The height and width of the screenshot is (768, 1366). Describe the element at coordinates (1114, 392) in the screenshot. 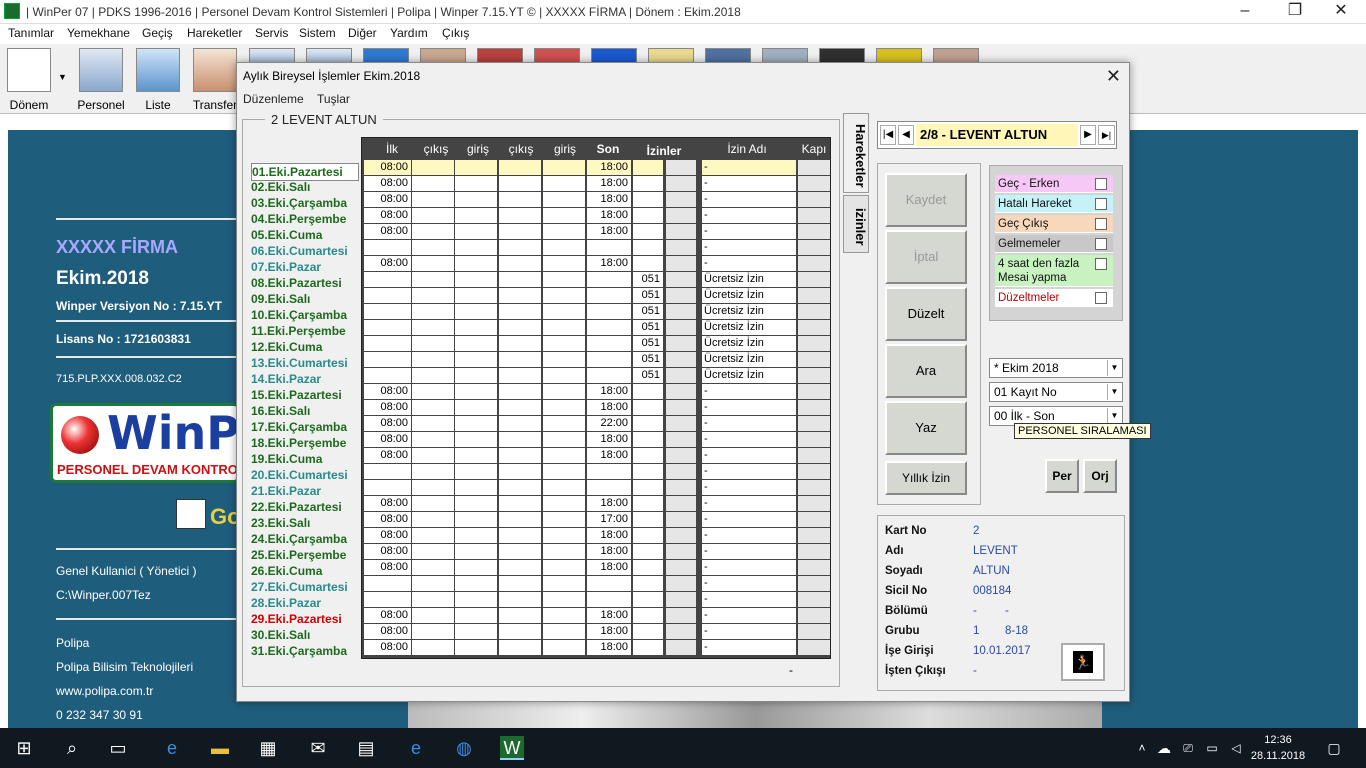

I see `sort-key-chevron-down-icon: ▼` at that location.